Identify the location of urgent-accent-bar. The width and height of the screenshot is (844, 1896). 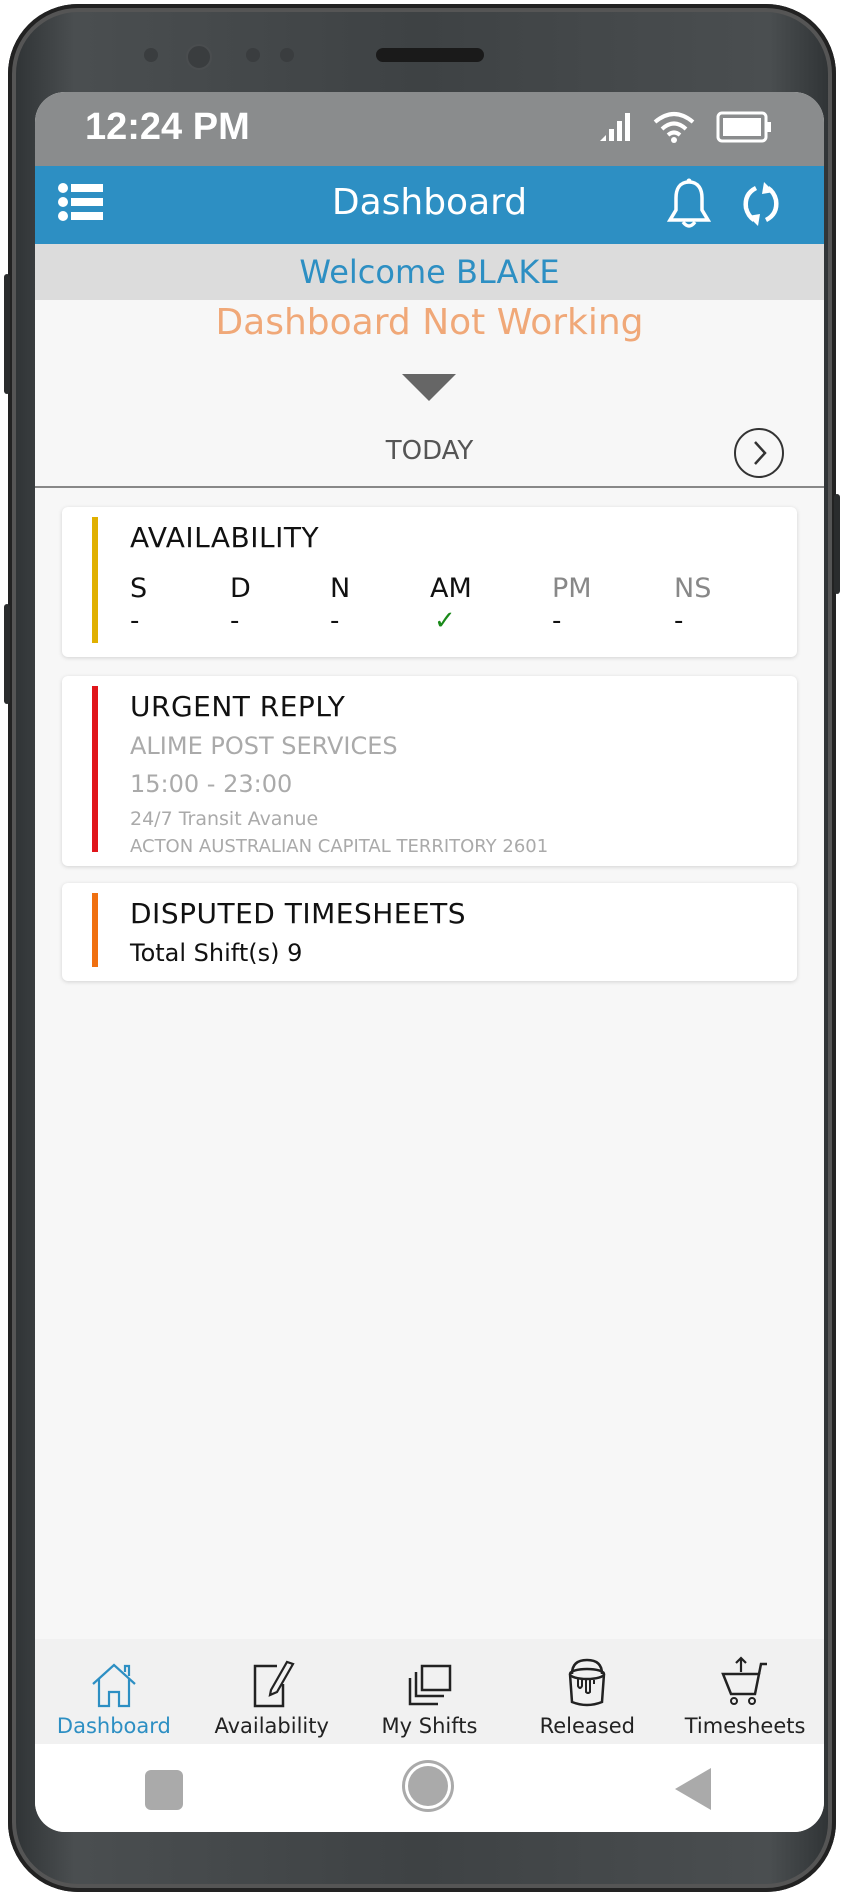
(95, 769).